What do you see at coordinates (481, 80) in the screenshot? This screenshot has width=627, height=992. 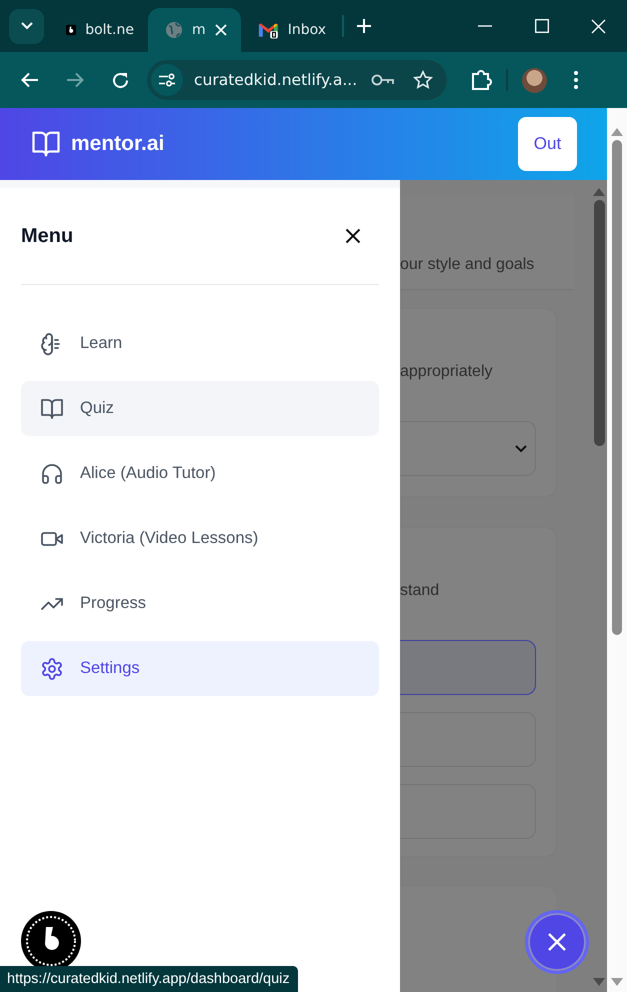 I see `puzzle-icon` at bounding box center [481, 80].